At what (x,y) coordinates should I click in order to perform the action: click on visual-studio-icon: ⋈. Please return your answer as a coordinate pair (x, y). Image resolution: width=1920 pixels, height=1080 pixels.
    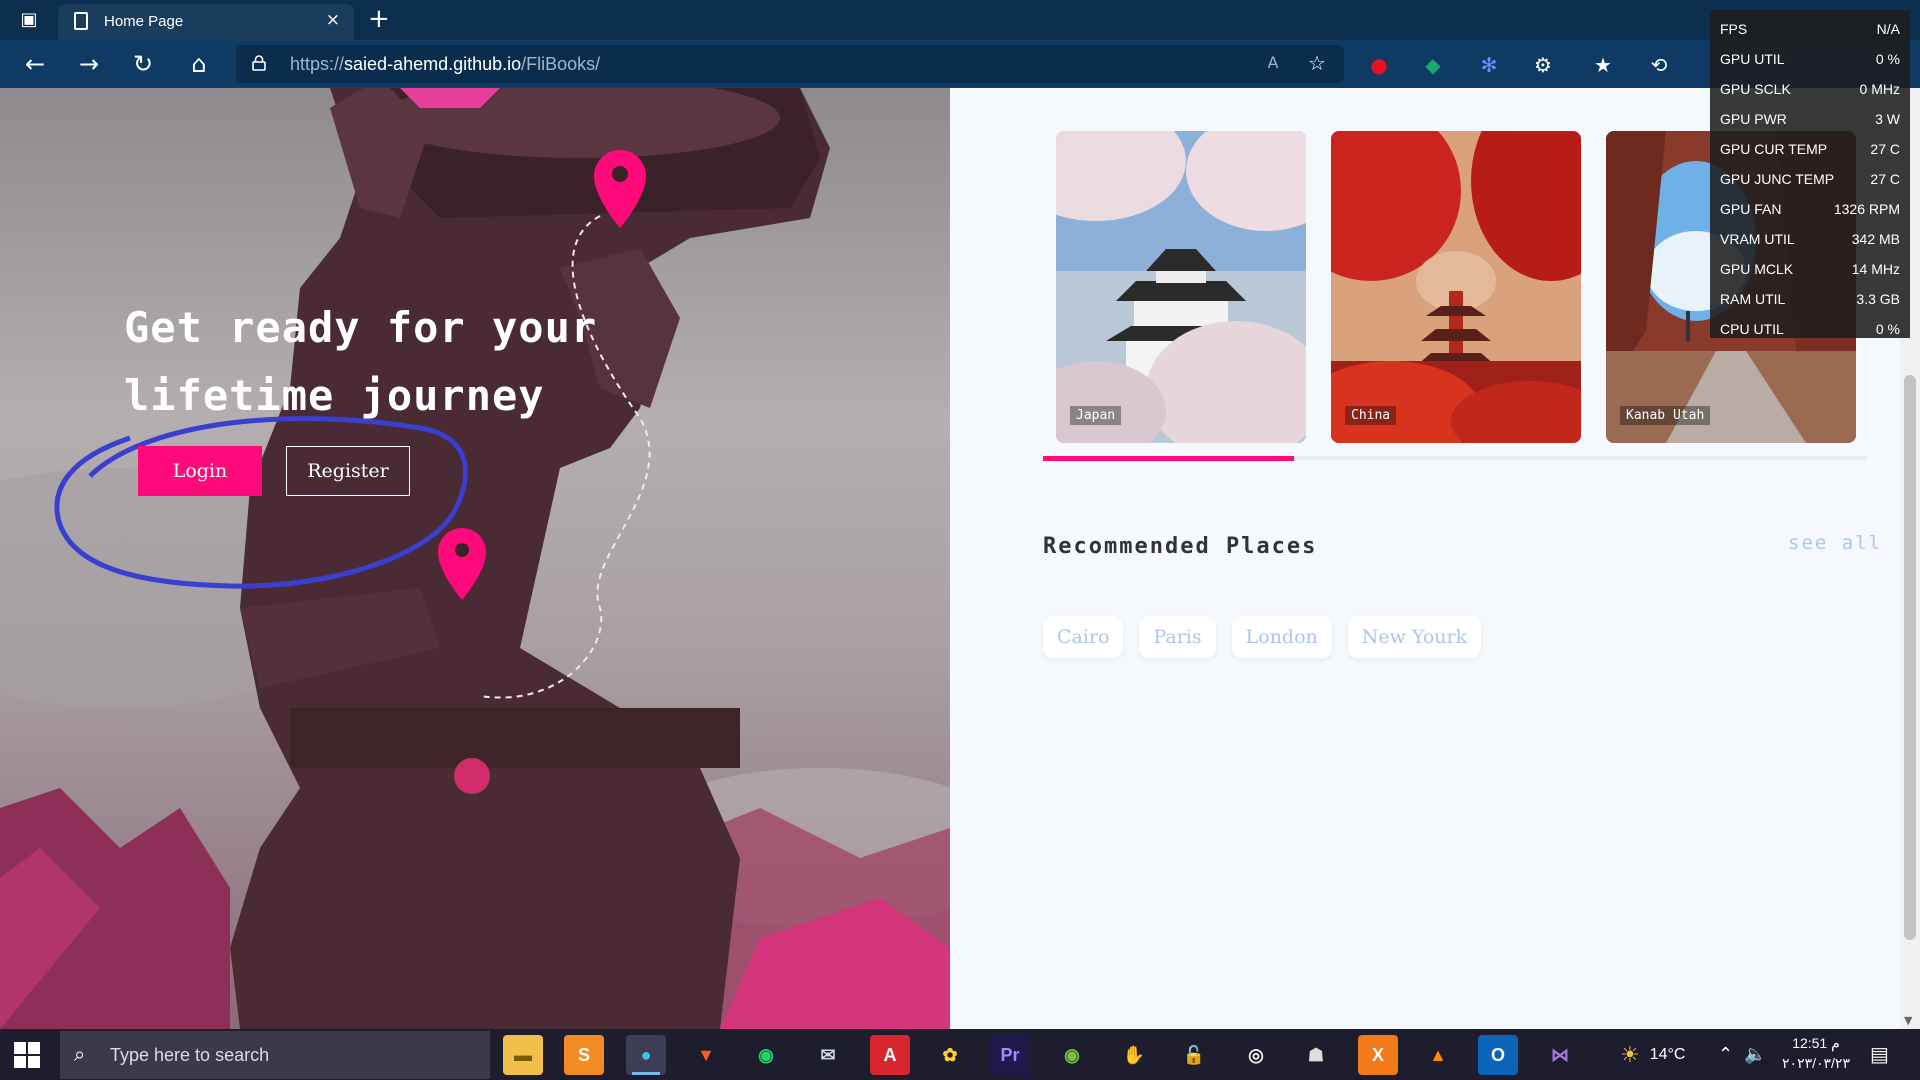
    Looking at the image, I should click on (1560, 1055).